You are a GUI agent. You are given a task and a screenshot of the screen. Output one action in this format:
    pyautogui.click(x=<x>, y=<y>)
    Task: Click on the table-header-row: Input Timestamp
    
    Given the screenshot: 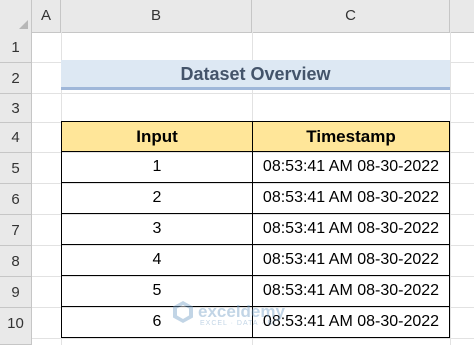 What is the action you would take?
    pyautogui.click(x=255, y=136)
    